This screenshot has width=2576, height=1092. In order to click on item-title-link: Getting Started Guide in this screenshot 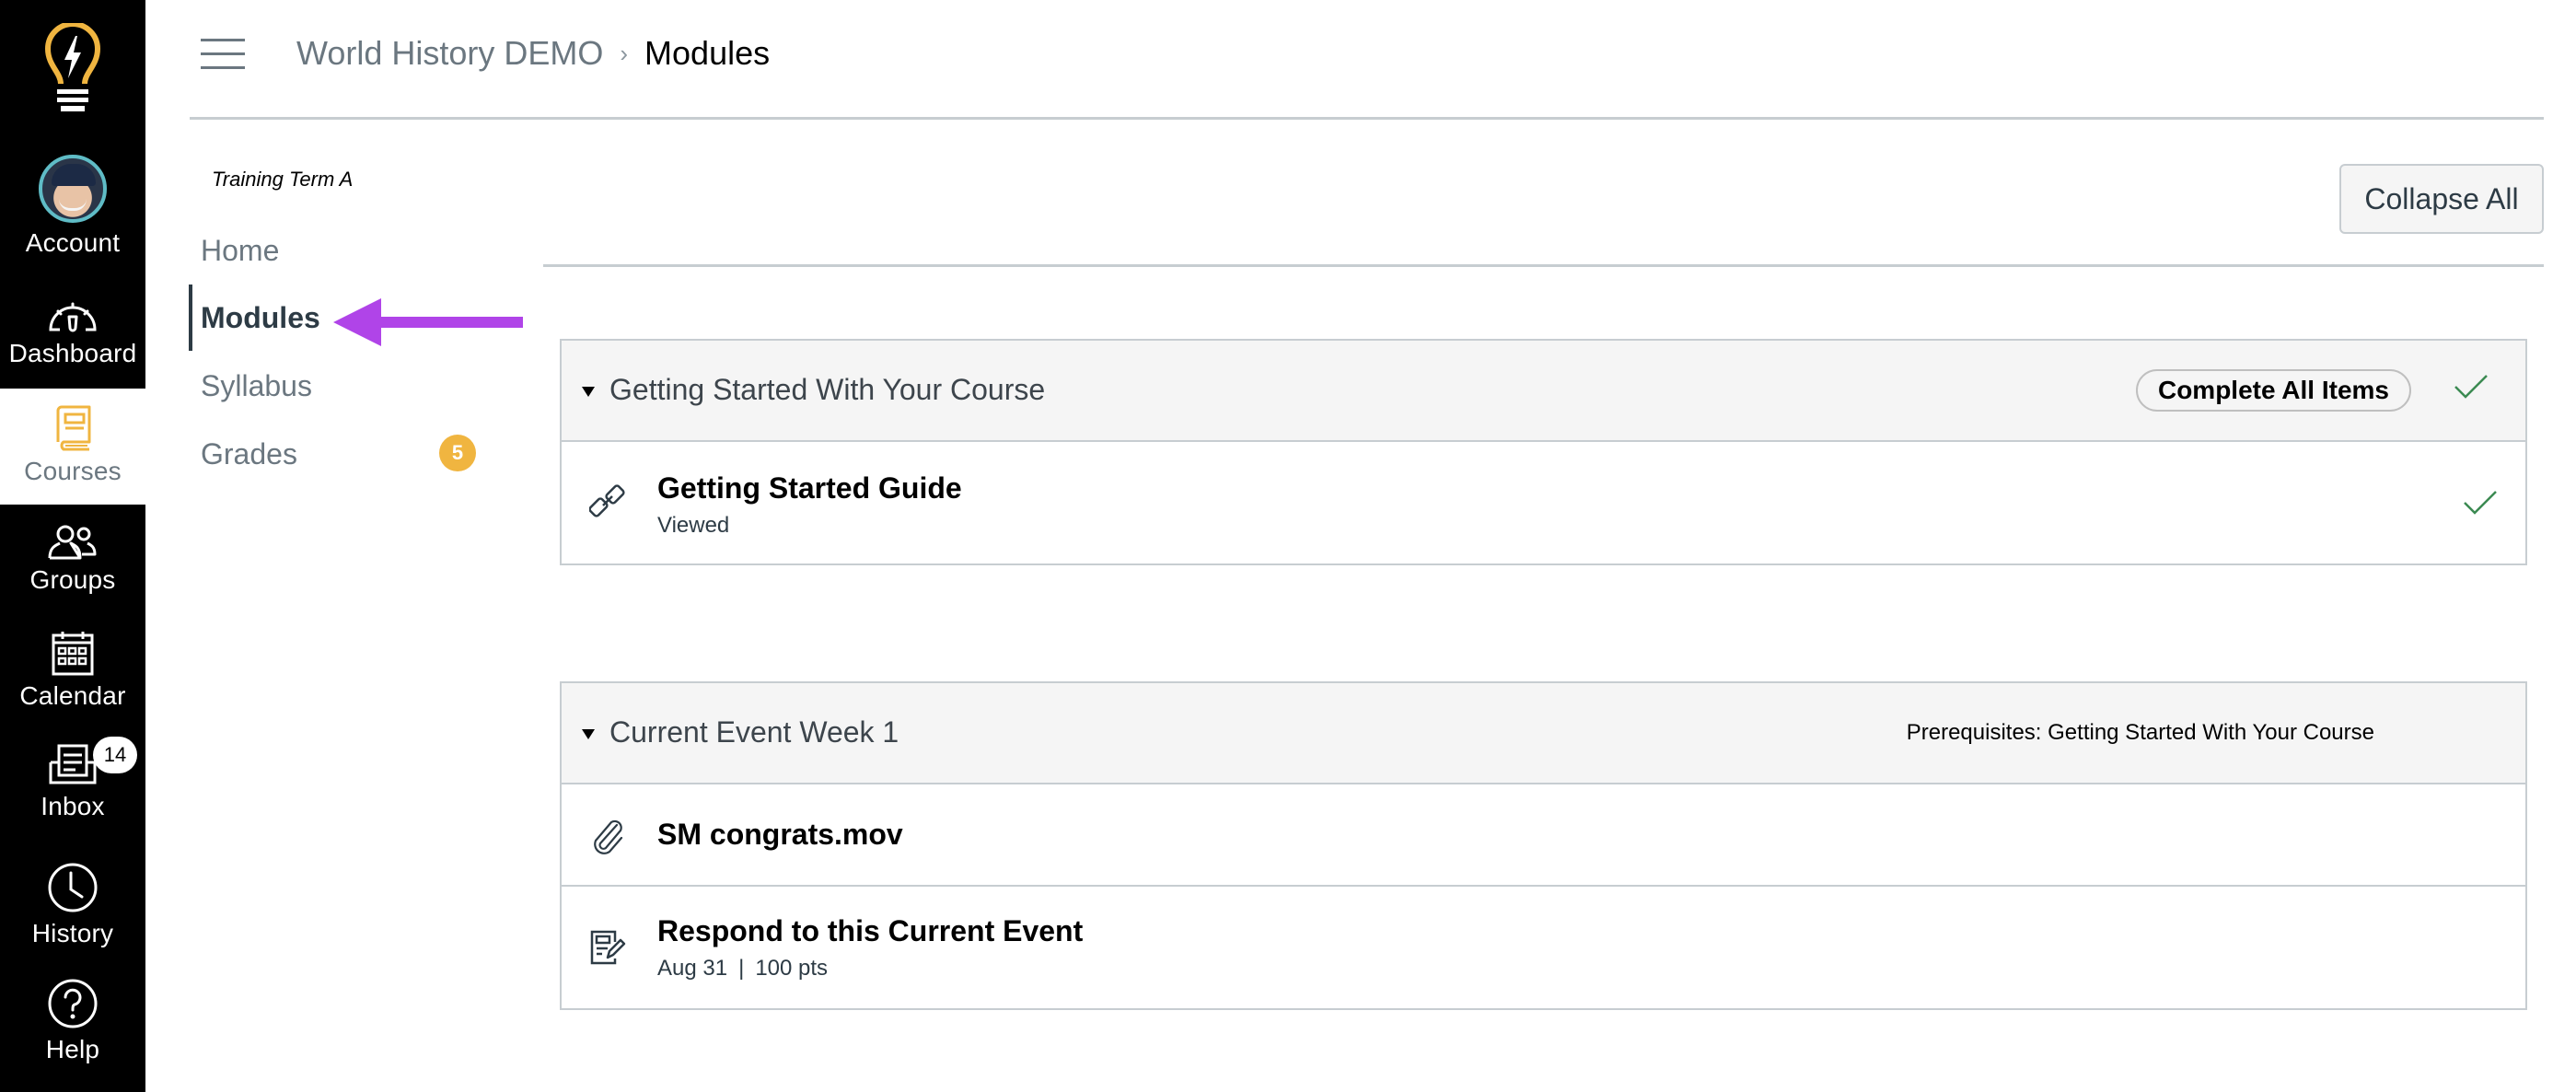, I will do `click(809, 488)`.